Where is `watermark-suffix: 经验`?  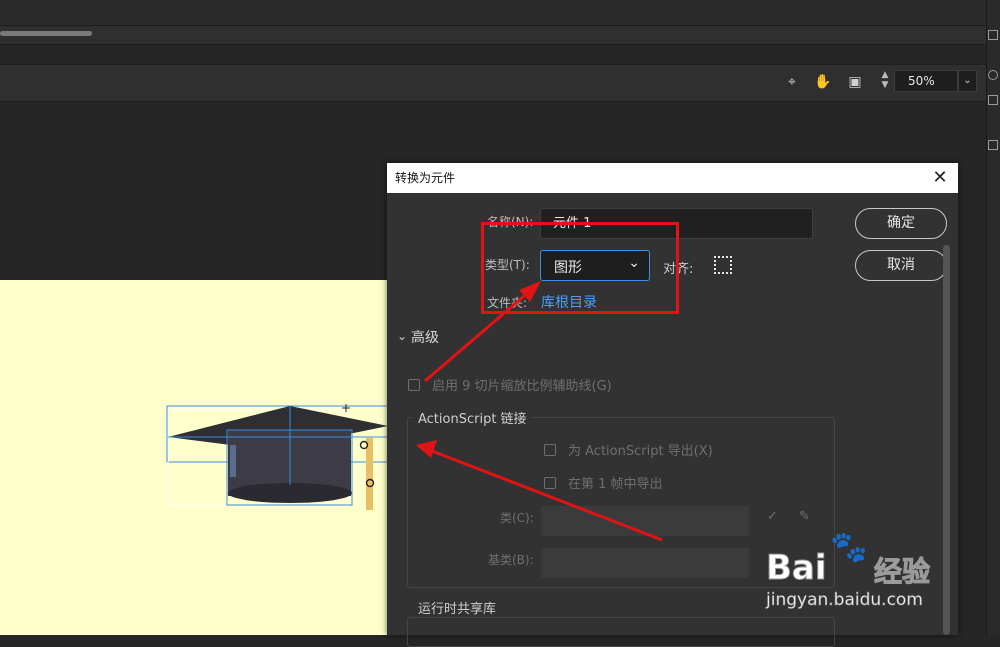
watermark-suffix: 经验 is located at coordinates (902, 572).